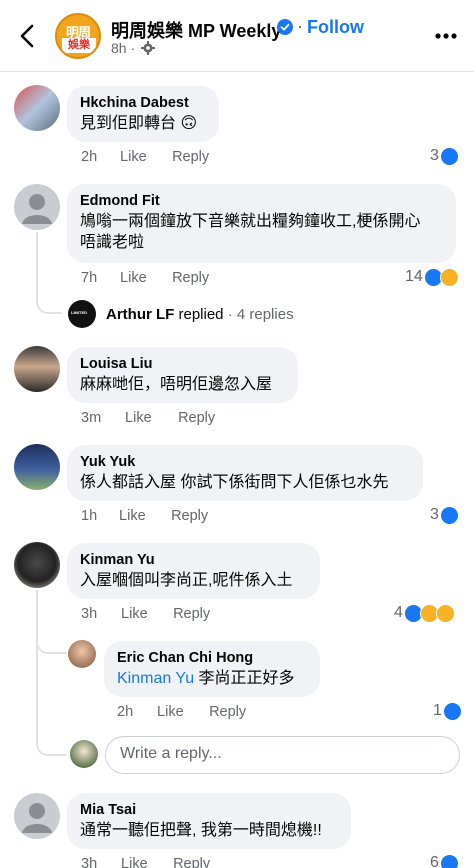 The image size is (474, 868). What do you see at coordinates (212, 658) in the screenshot?
I see `reply-author: Eric Chan Chi Hong` at bounding box center [212, 658].